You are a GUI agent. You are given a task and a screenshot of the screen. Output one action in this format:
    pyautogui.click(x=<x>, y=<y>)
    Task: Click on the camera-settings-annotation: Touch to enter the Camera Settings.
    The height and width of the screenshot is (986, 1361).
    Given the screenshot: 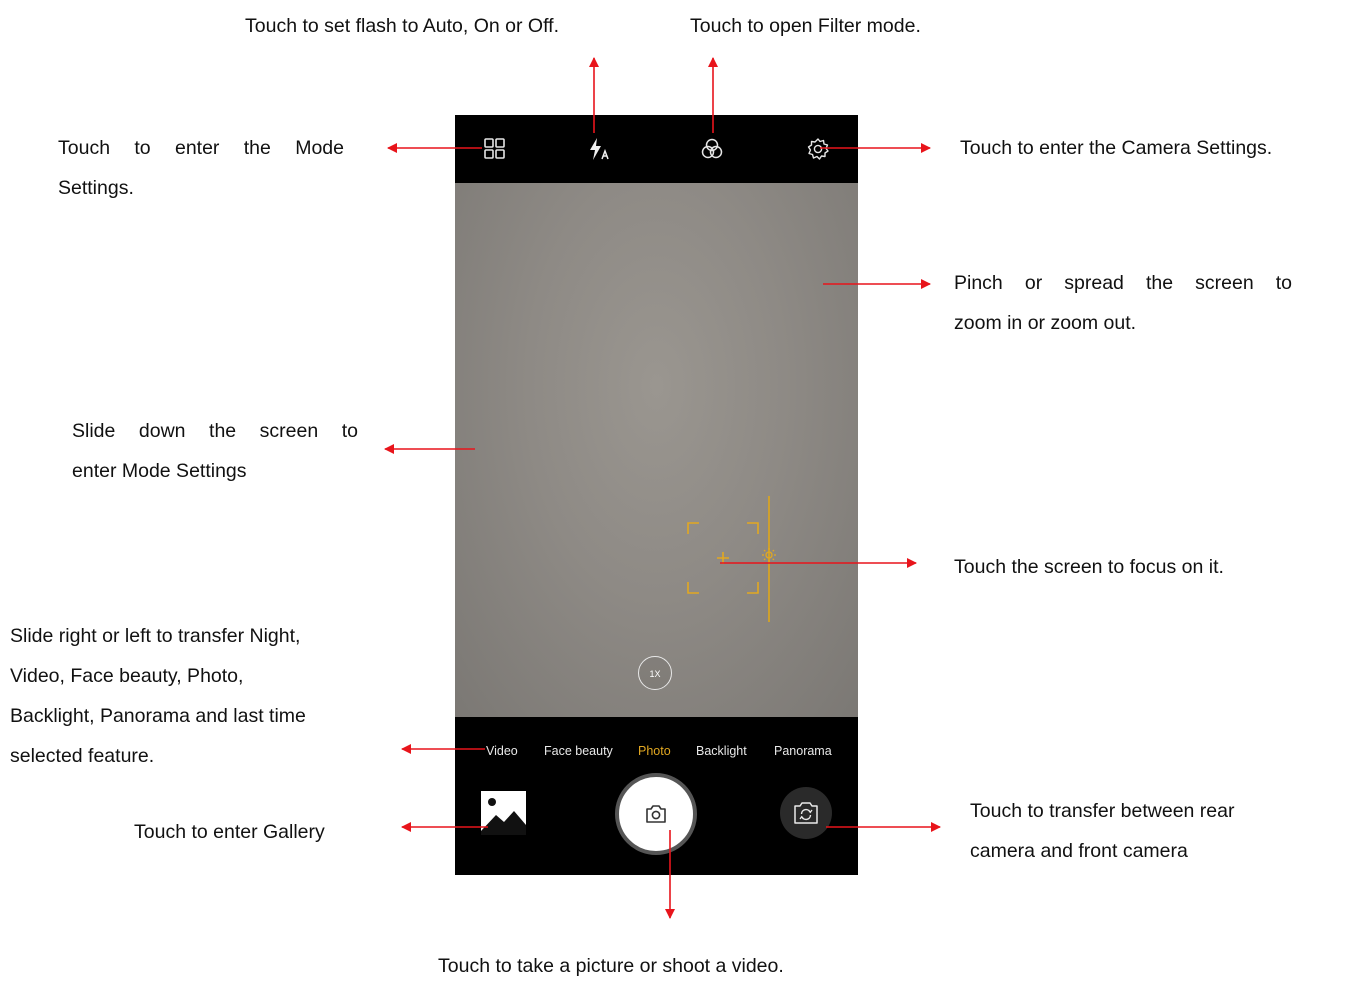 What is the action you would take?
    pyautogui.click(x=1116, y=148)
    